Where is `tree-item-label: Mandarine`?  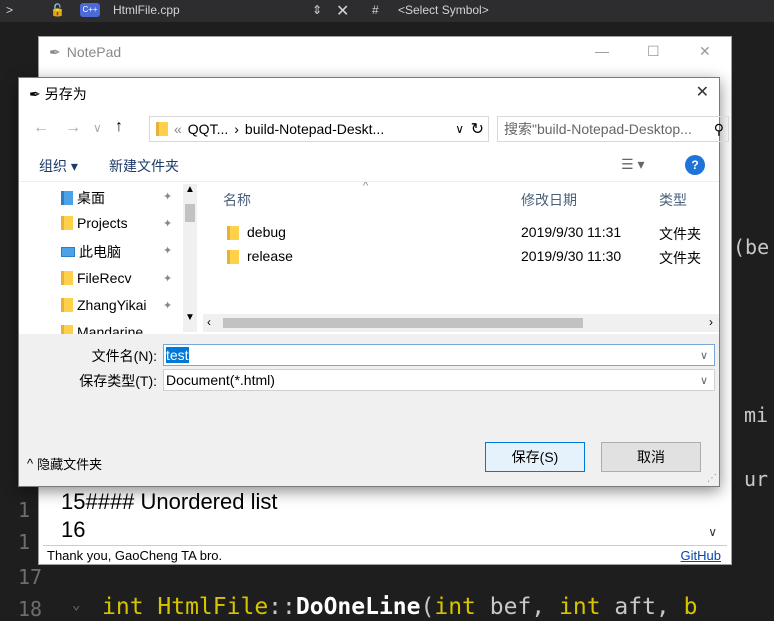
tree-item-label: Mandarine is located at coordinates (110, 329).